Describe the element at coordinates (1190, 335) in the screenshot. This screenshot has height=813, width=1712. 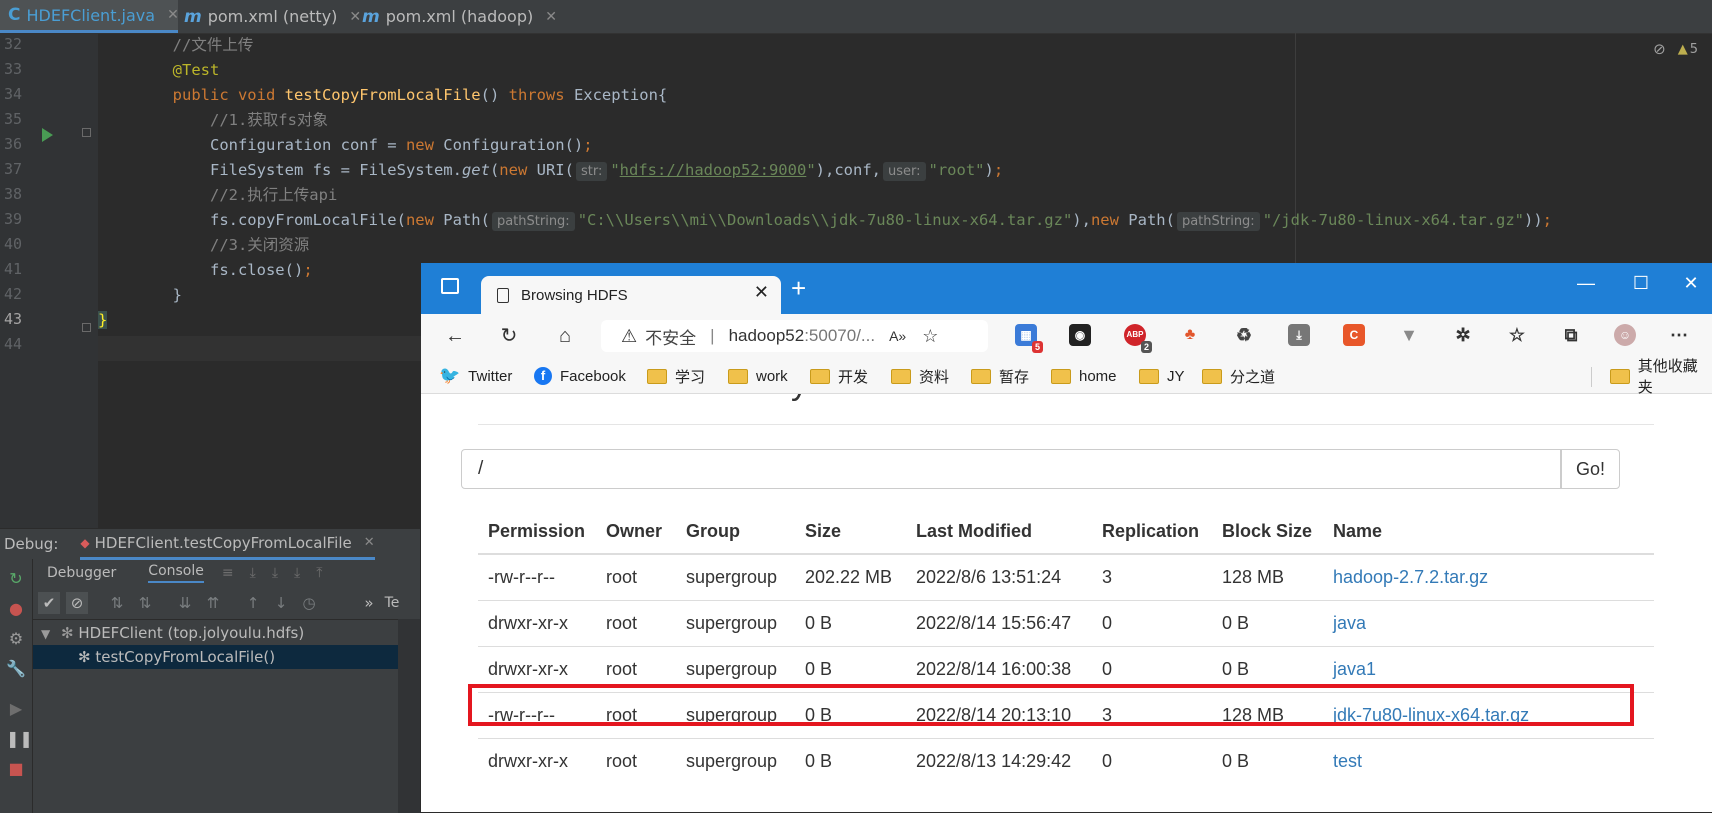
I see `extension-icon: ♣` at that location.